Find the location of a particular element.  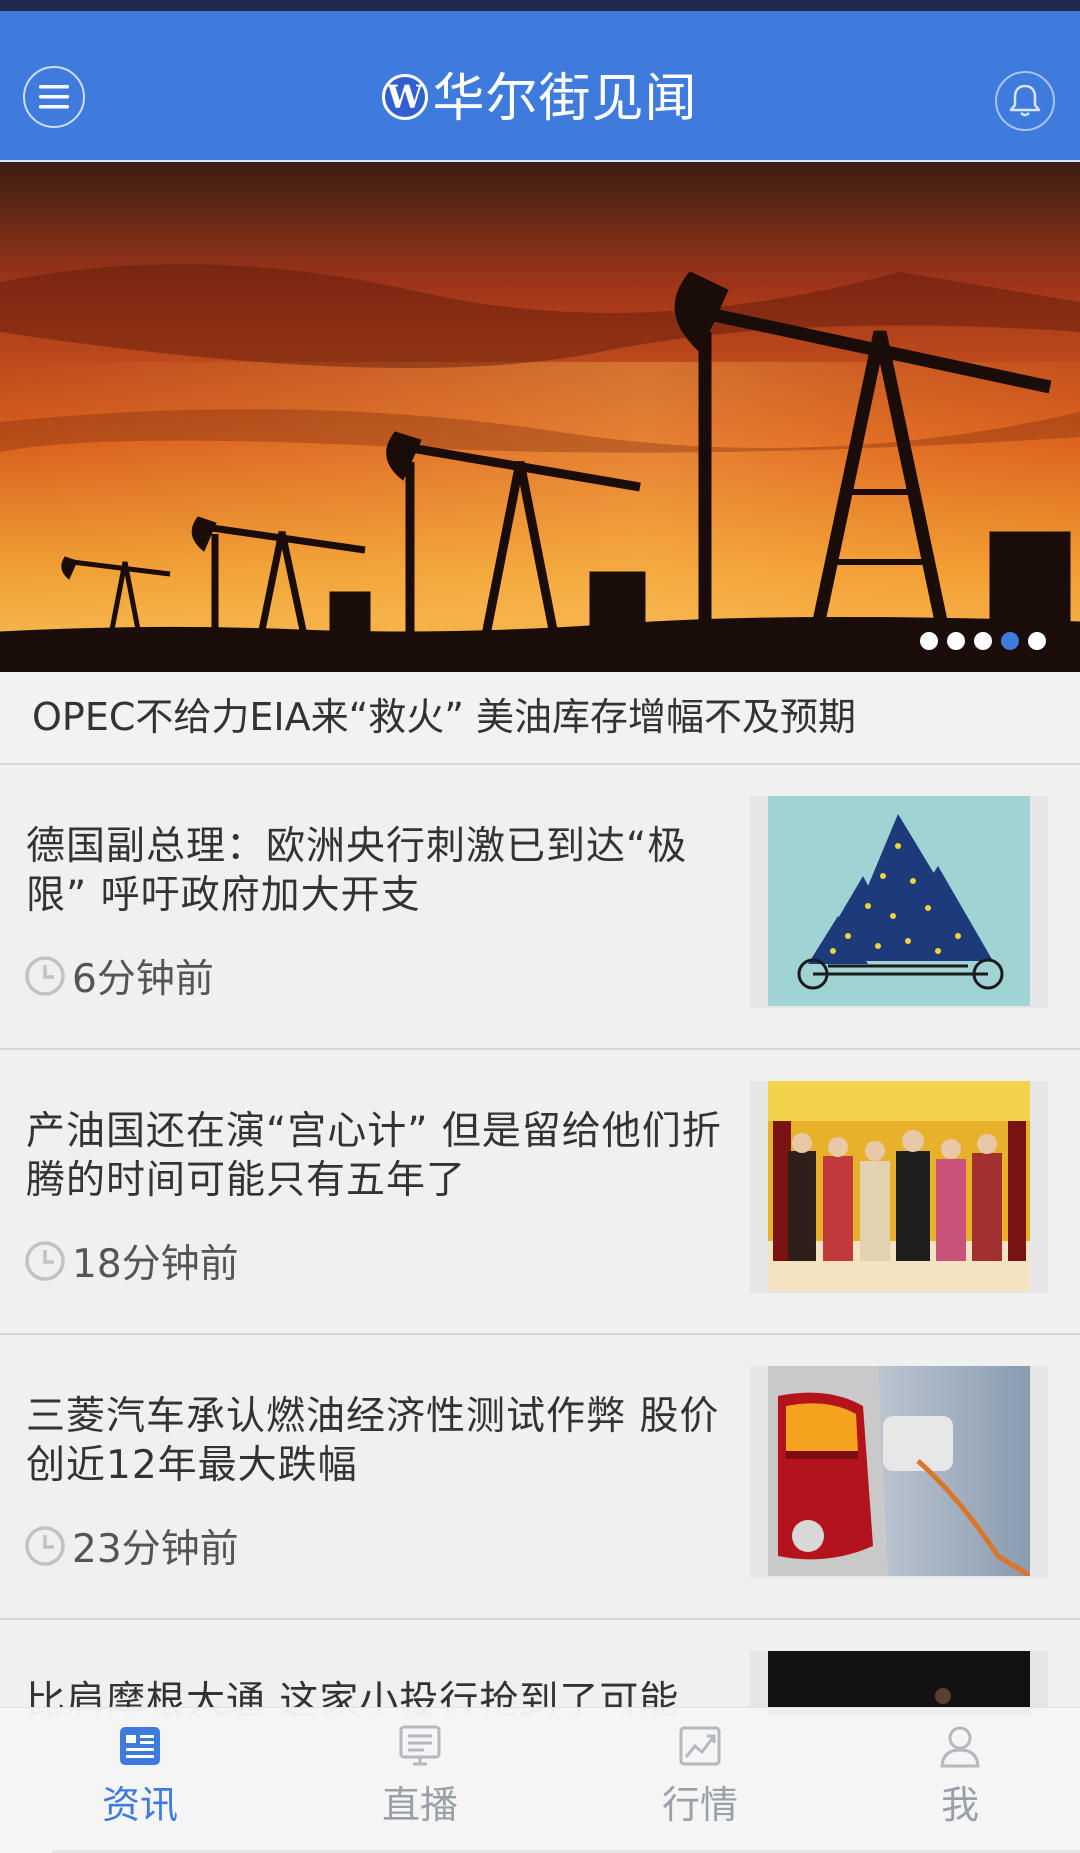

eu-cyclists-illustration is located at coordinates (899, 901).